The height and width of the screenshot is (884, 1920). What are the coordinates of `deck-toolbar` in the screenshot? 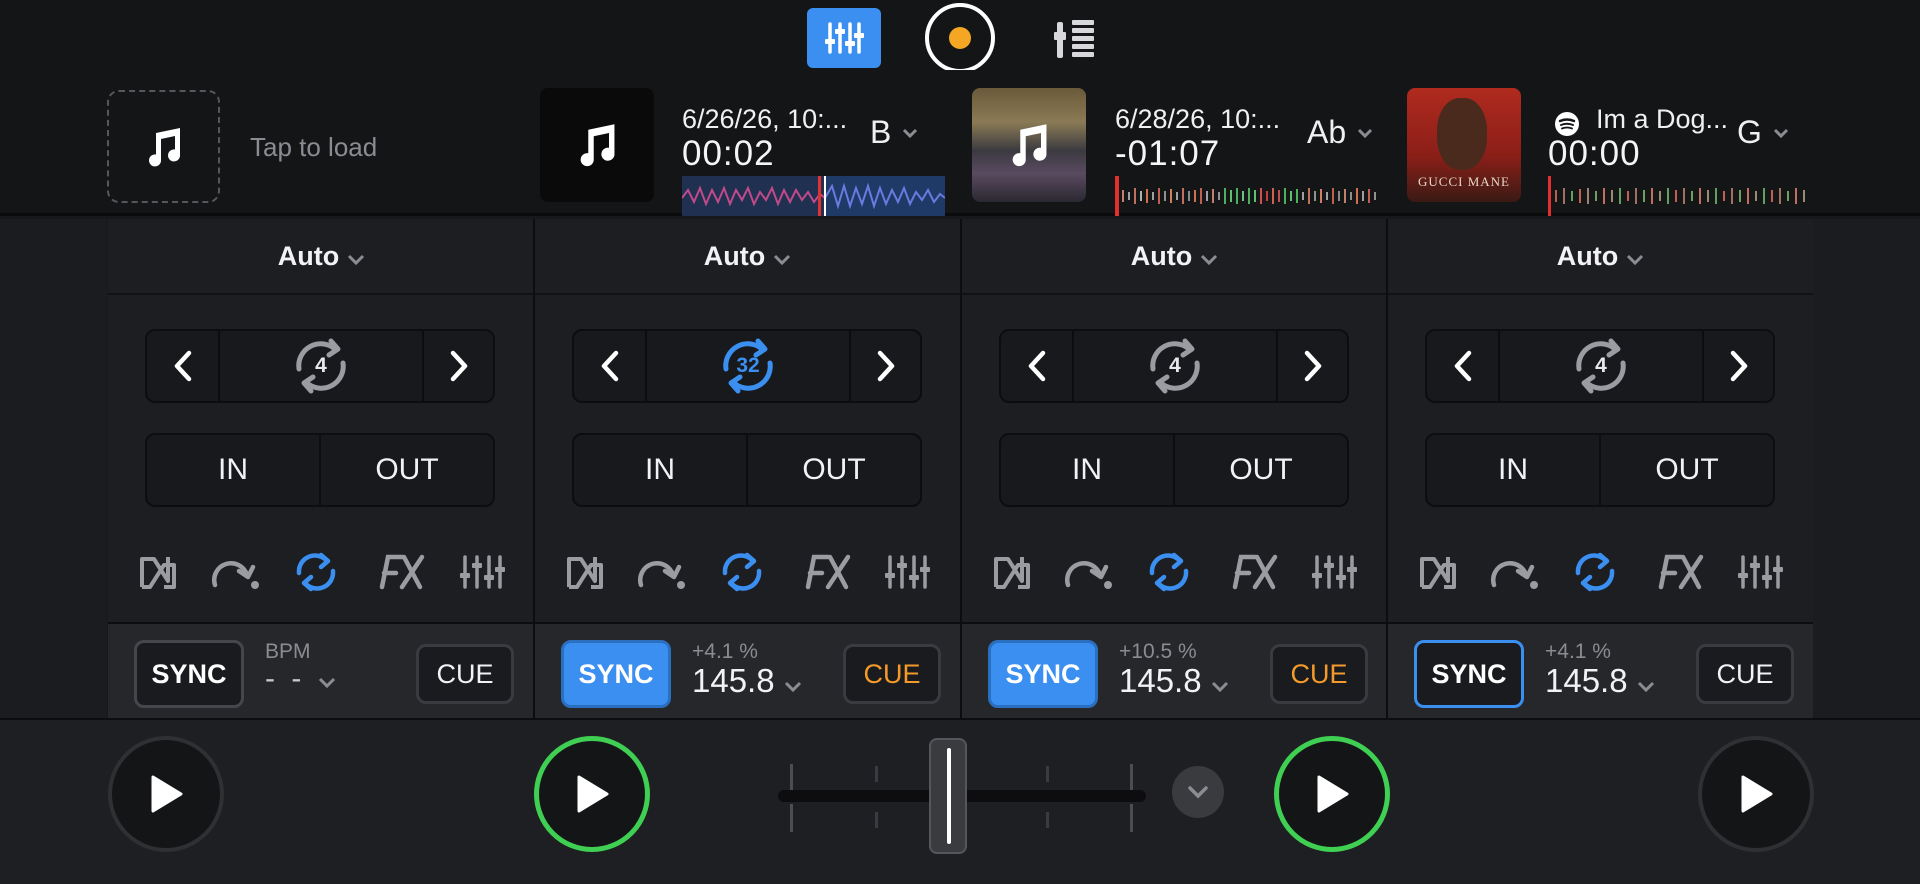 It's located at (747, 572).